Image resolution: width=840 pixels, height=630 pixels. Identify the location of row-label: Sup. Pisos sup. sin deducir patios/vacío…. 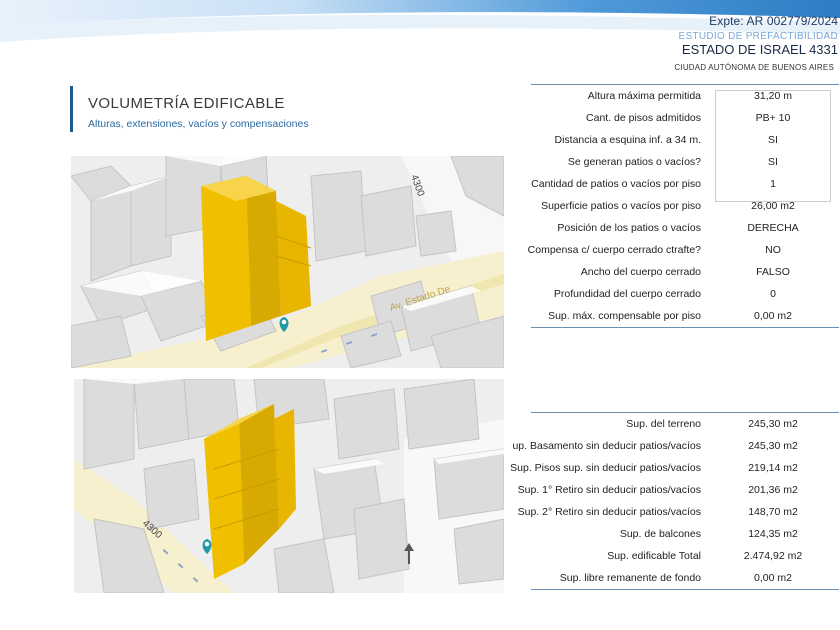
(605, 468).